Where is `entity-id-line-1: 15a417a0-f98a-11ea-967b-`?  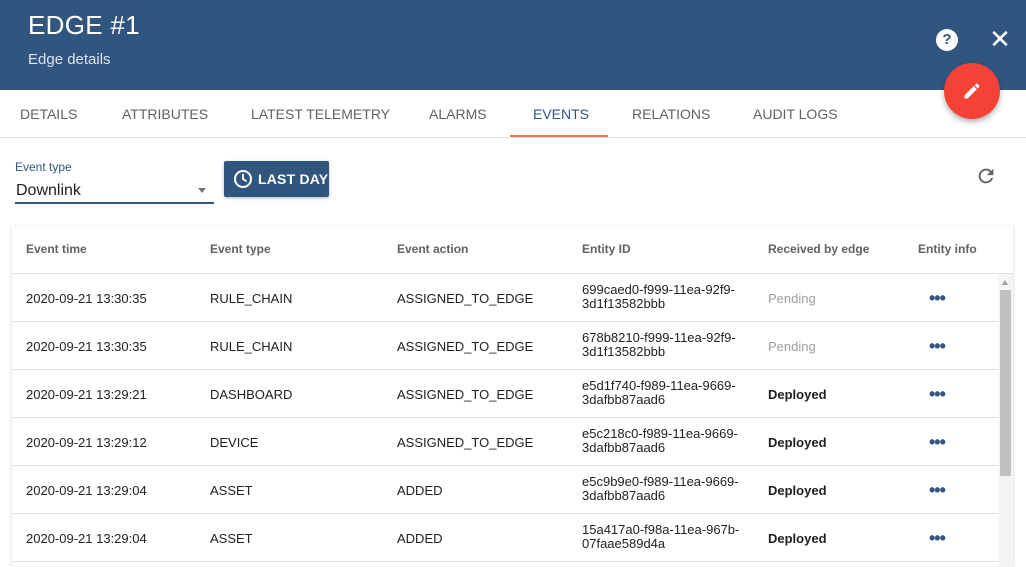 entity-id-line-1: 15a417a0-f98a-11ea-967b- is located at coordinates (661, 529).